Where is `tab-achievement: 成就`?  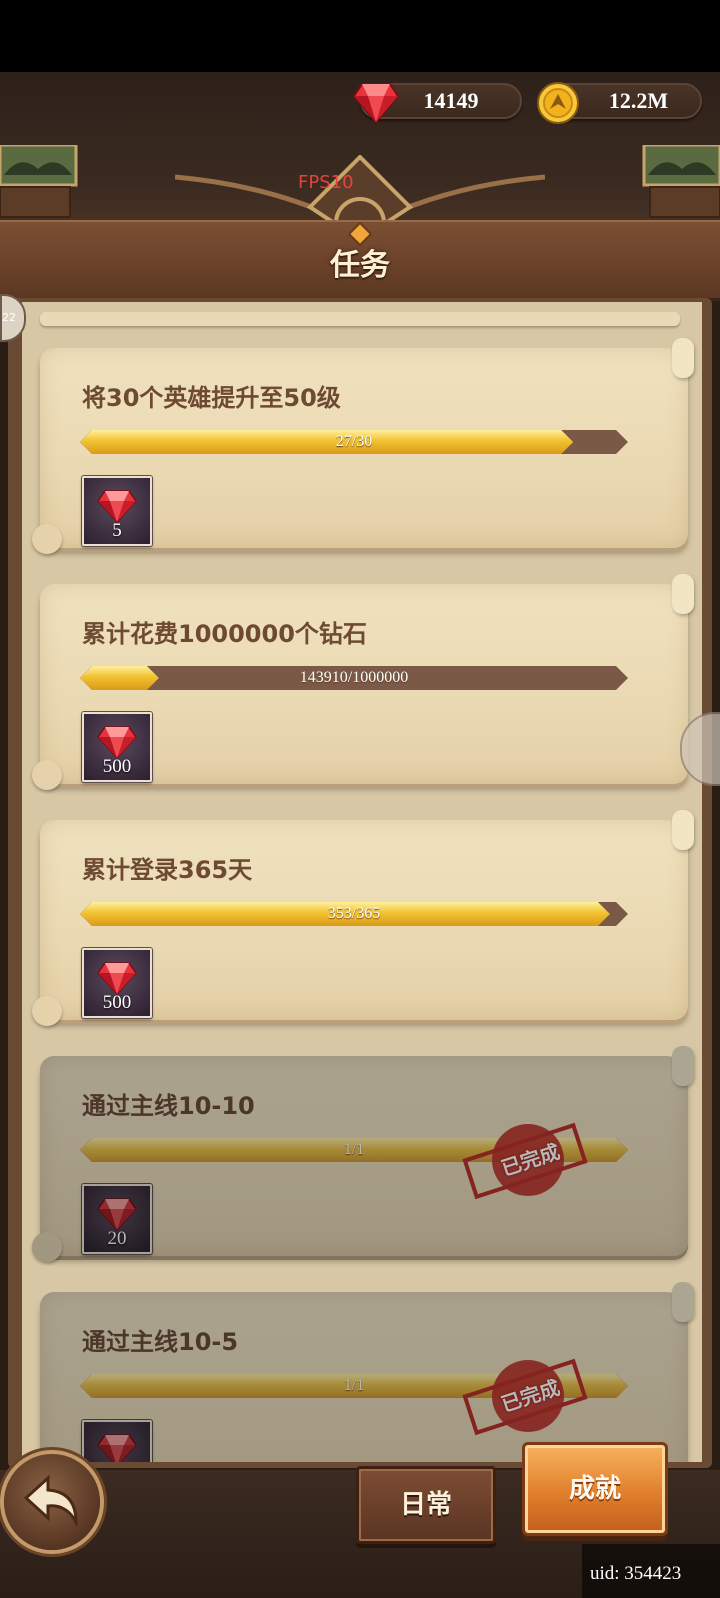 tab-achievement: 成就 is located at coordinates (595, 1489).